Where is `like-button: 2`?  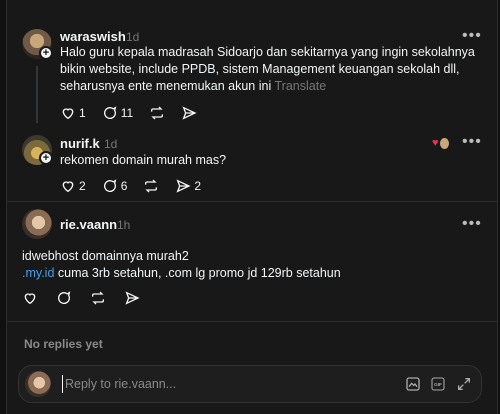
like-button: 2 is located at coordinates (73, 186).